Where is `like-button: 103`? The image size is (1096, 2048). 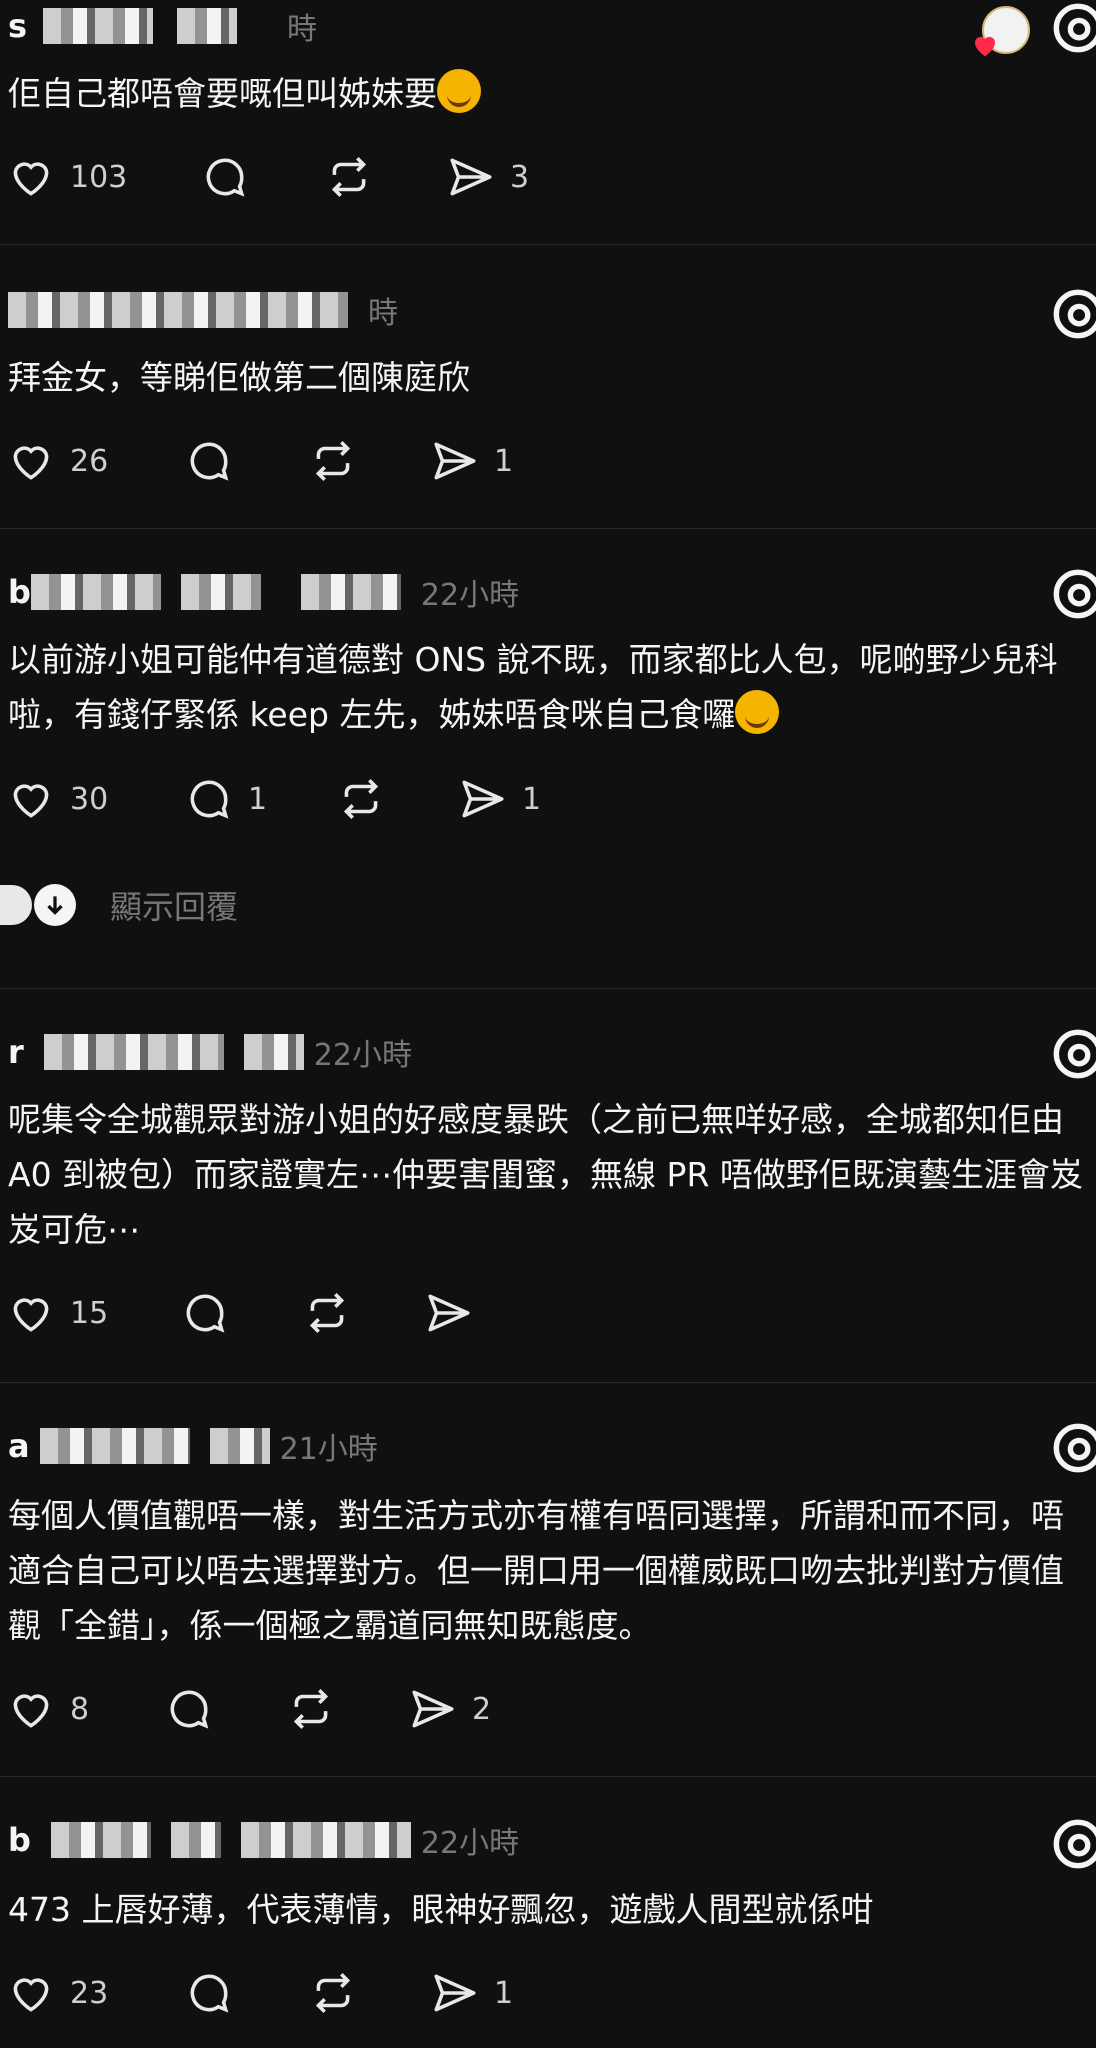 like-button: 103 is located at coordinates (66, 177).